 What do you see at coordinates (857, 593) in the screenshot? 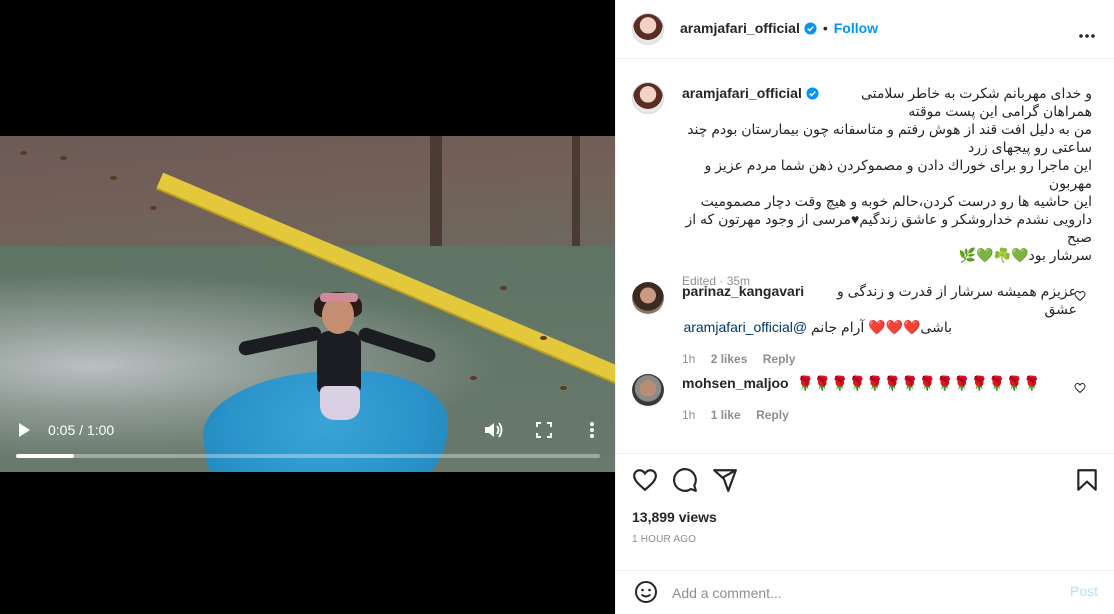
I see `comment-input` at bounding box center [857, 593].